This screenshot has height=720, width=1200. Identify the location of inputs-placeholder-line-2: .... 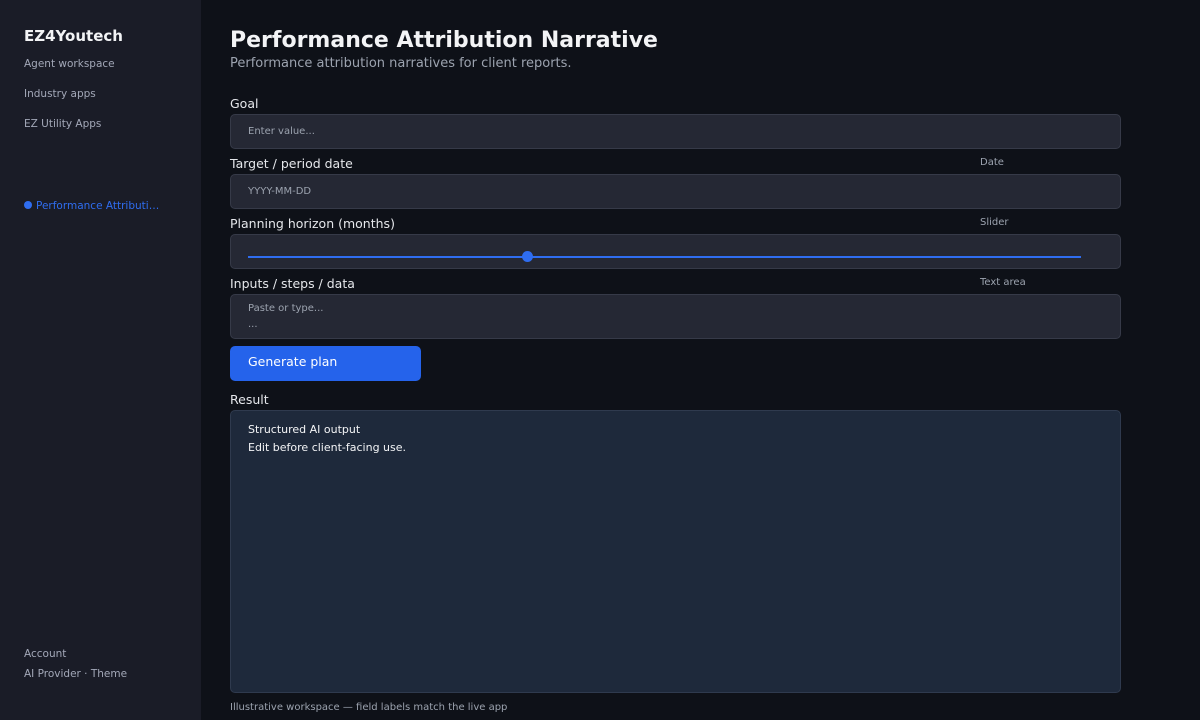
(253, 324).